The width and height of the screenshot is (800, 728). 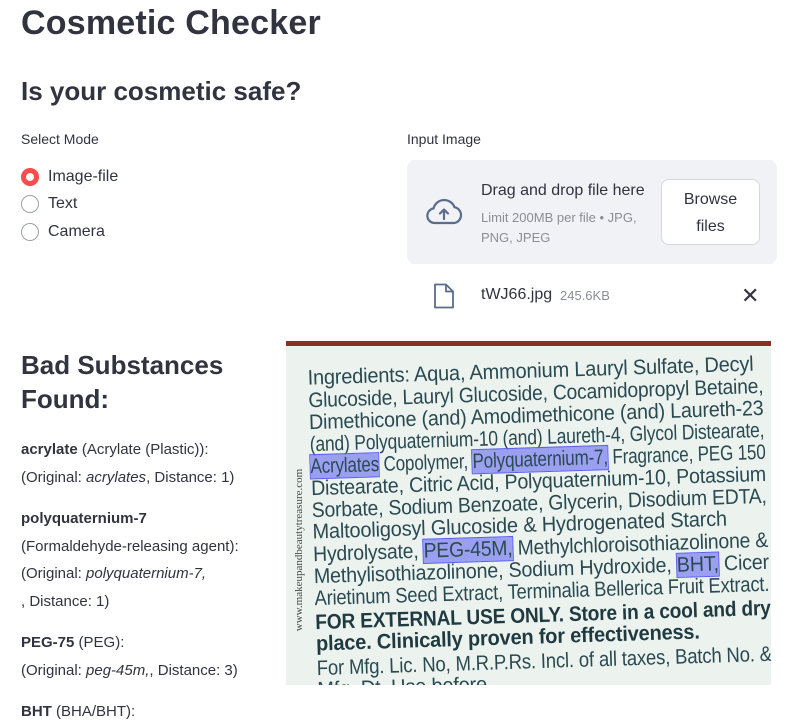 I want to click on substance-category: (Formaldehyde-releasing agent):, so click(x=130, y=546).